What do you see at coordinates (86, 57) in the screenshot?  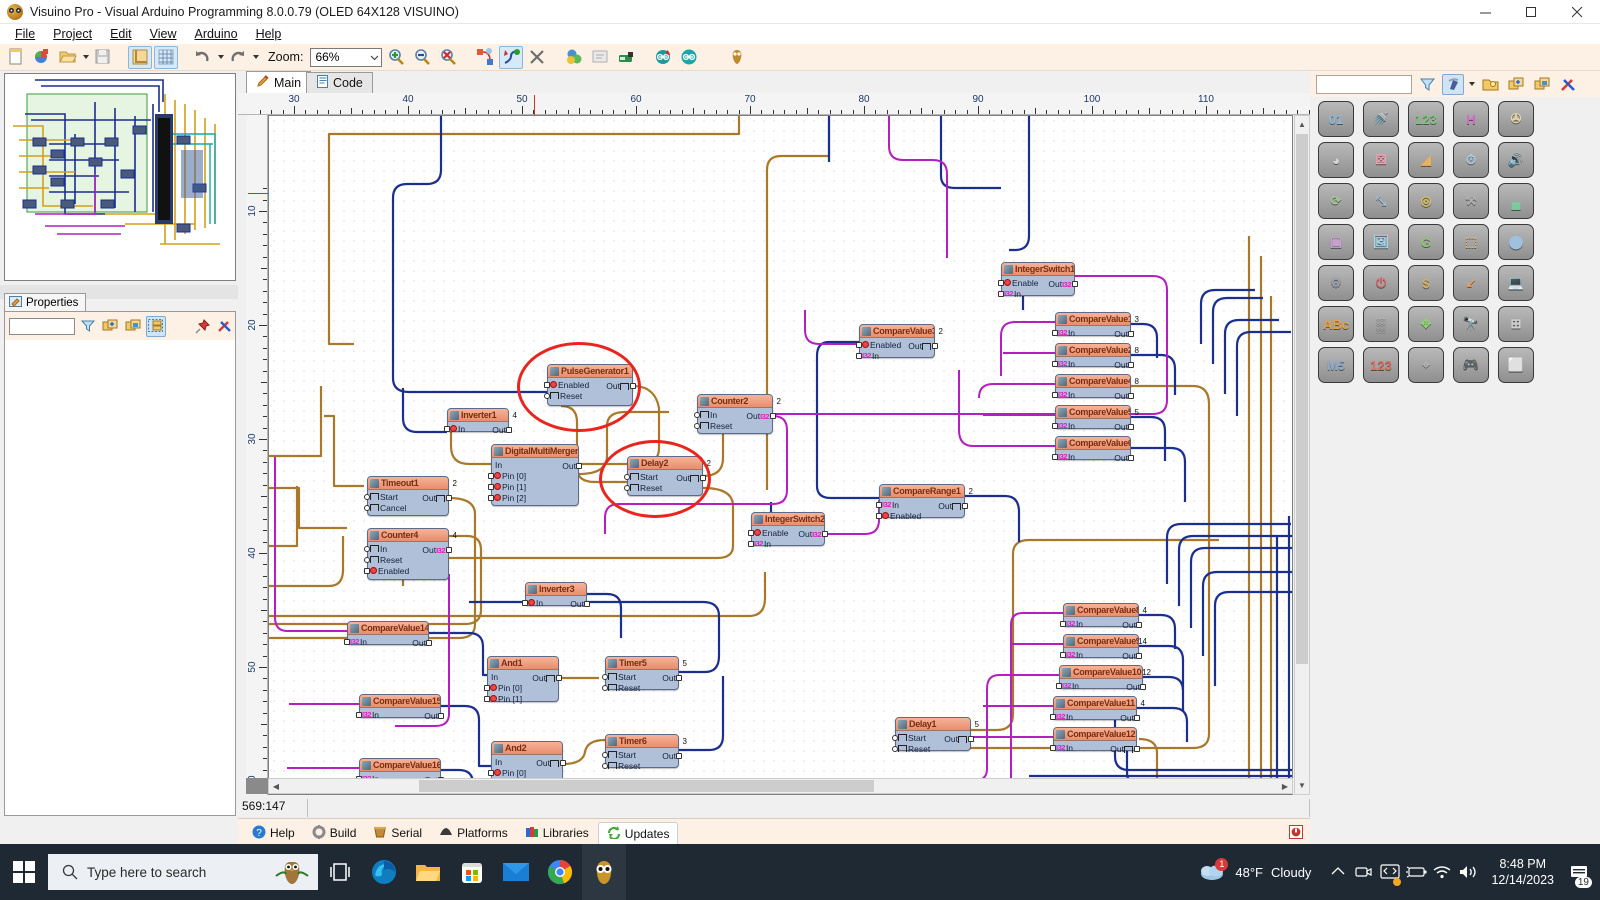 I see `open-folder-dropdown-arrow` at bounding box center [86, 57].